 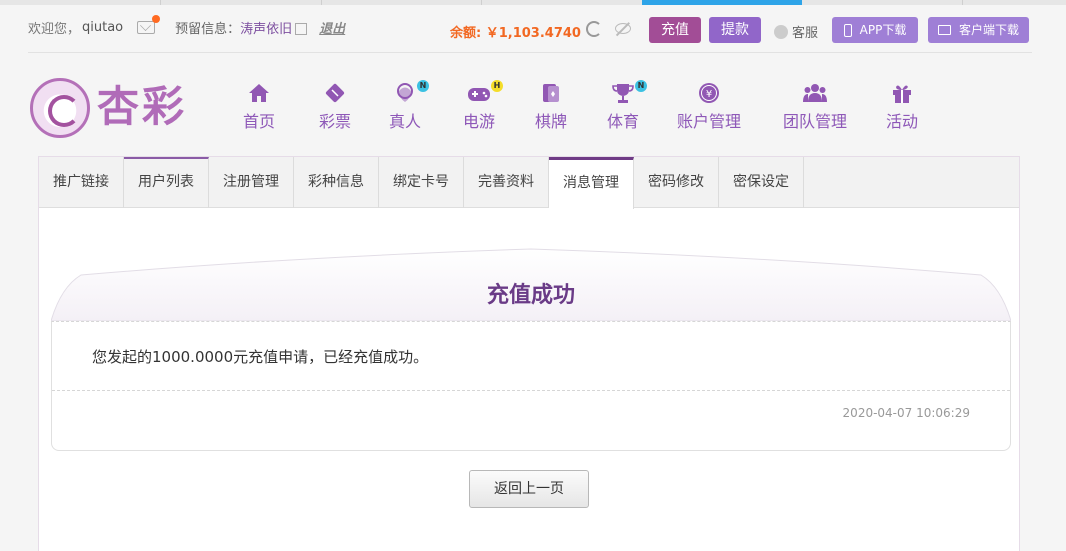 I want to click on client-download-button: 客户端下载, so click(x=978, y=30).